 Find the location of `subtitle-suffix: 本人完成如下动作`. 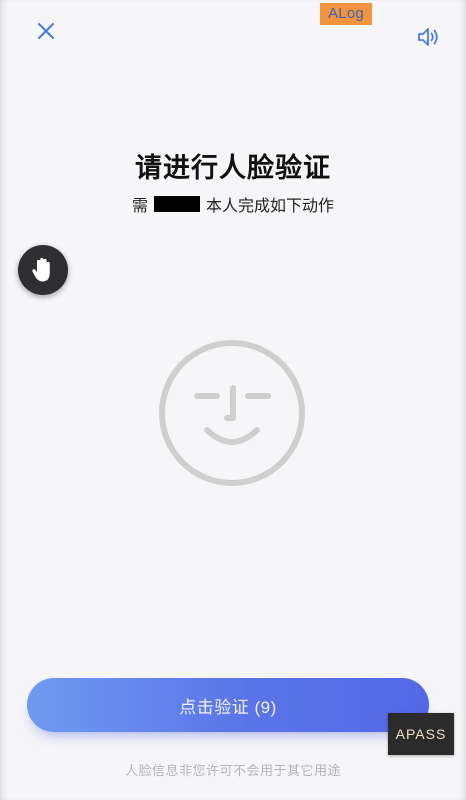

subtitle-suffix: 本人完成如下动作 is located at coordinates (270, 205).